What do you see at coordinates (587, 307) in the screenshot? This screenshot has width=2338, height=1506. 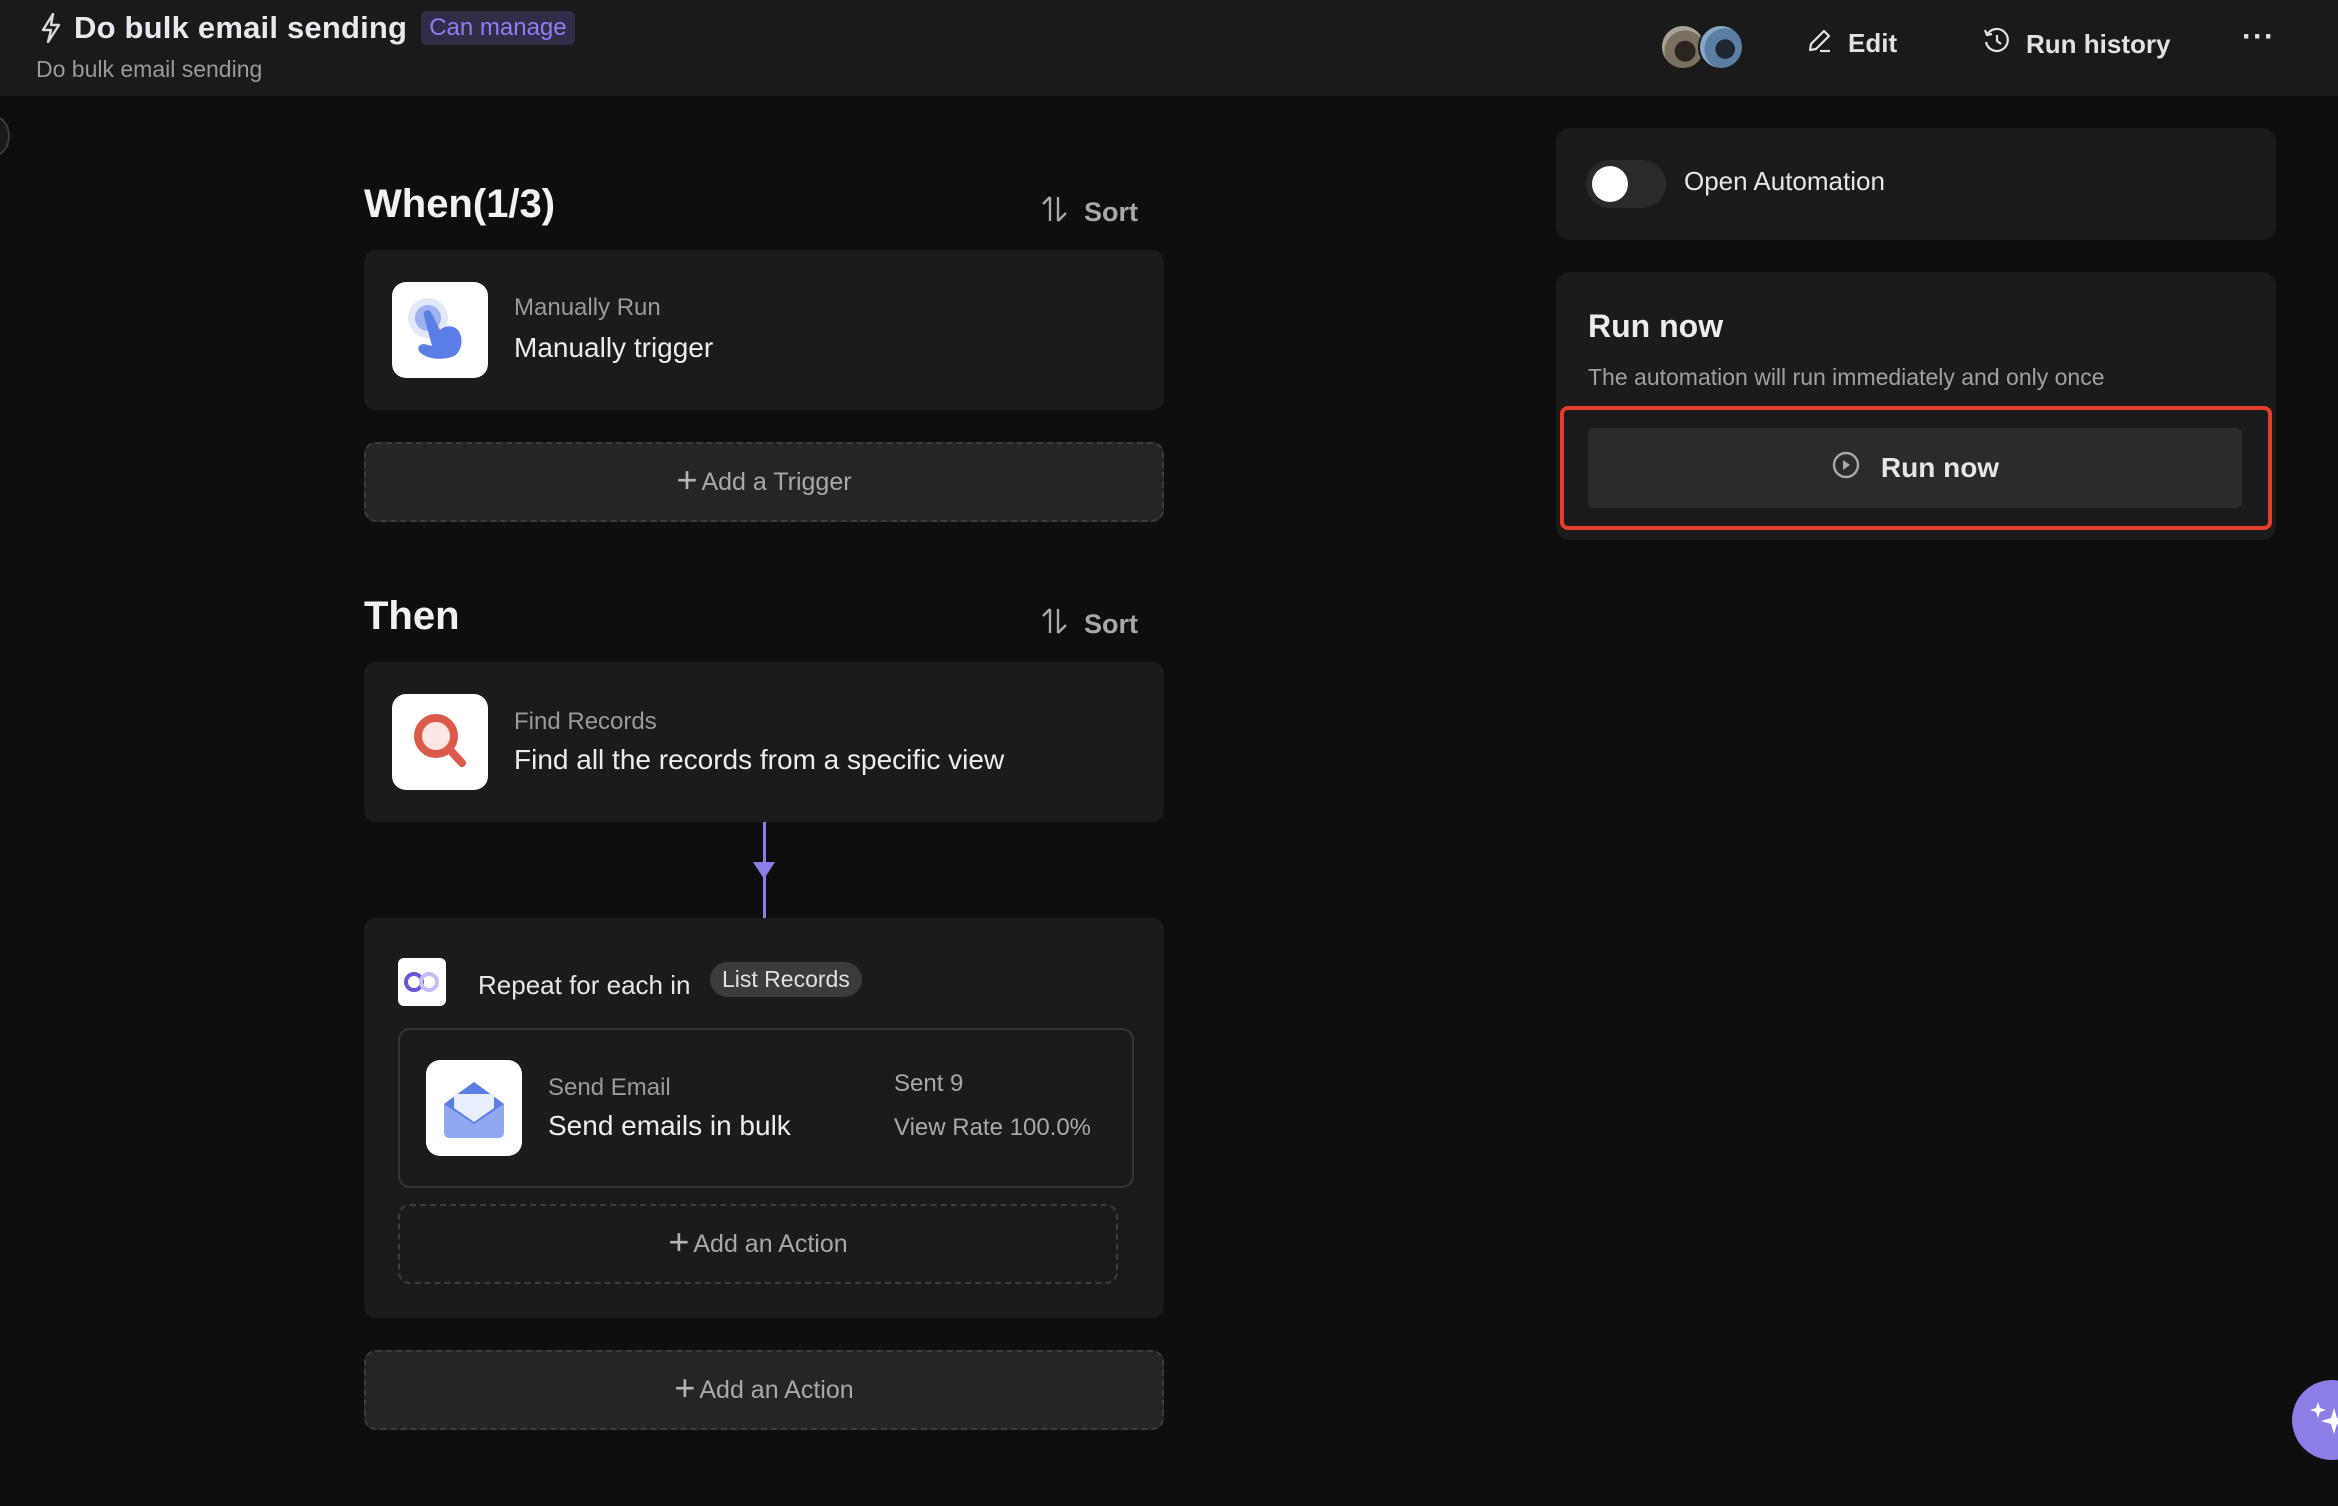 I see `trigger-kind: Manually Run` at bounding box center [587, 307].